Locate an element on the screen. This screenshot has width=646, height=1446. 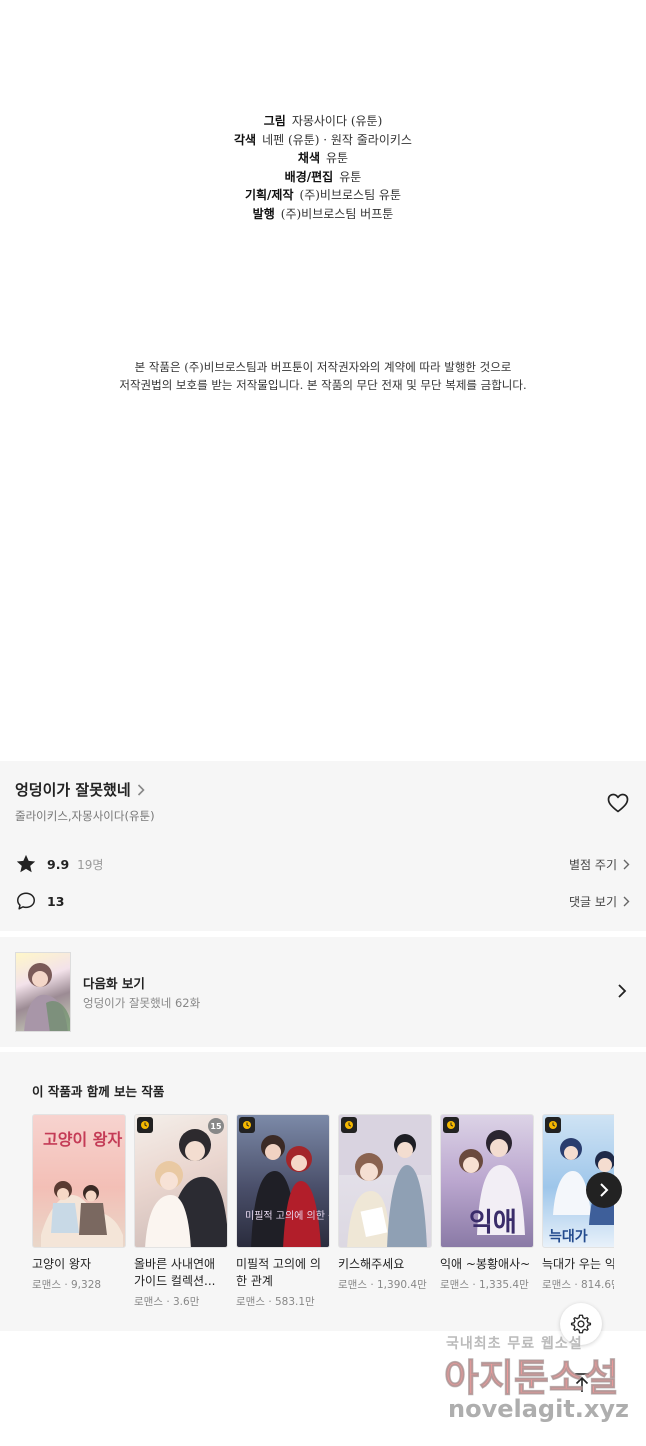
rate-button: 별점 주기 is located at coordinates (599, 864).